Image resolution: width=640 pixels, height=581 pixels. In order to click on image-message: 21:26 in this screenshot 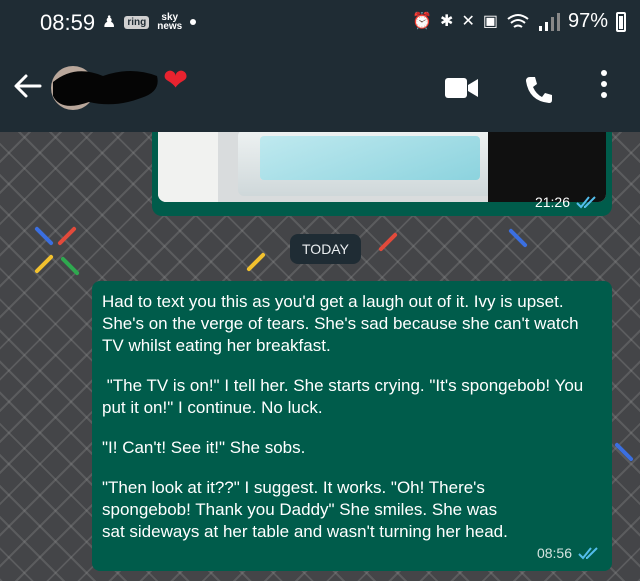, I will do `click(382, 174)`.